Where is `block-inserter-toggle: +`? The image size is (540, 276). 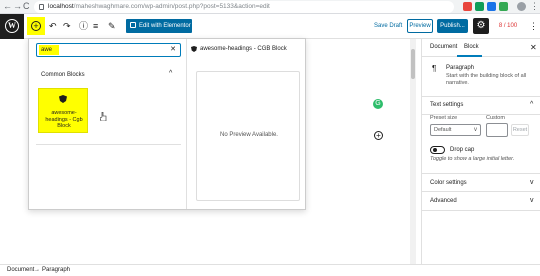 block-inserter-toggle: + is located at coordinates (36, 26).